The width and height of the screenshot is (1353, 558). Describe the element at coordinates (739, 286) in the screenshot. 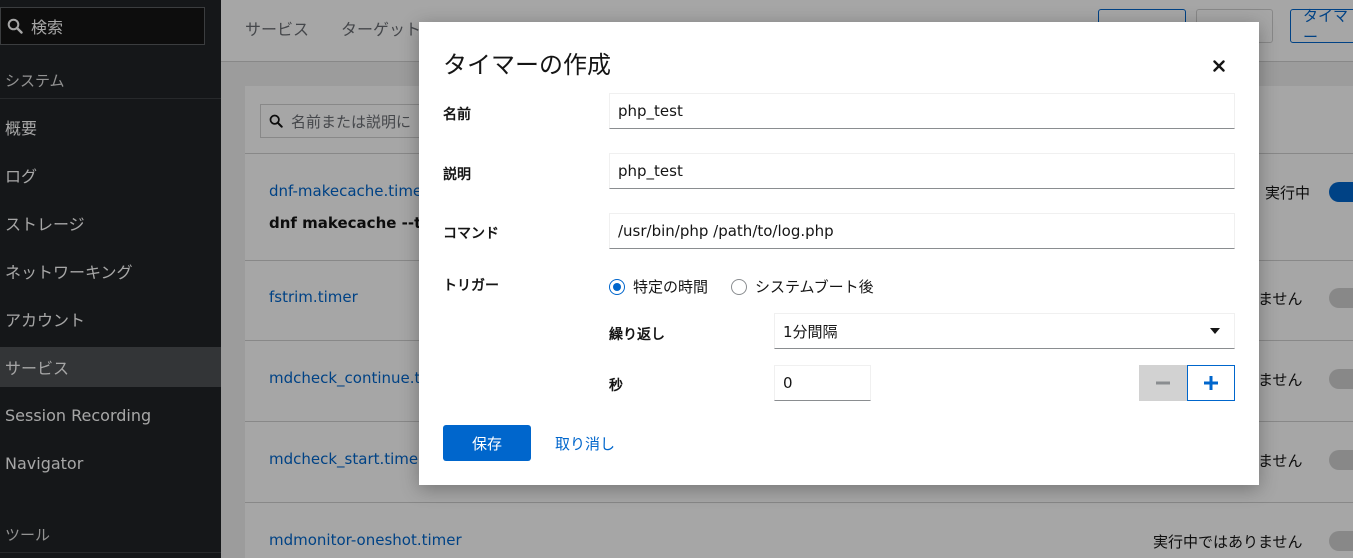

I see `radio-button` at that location.